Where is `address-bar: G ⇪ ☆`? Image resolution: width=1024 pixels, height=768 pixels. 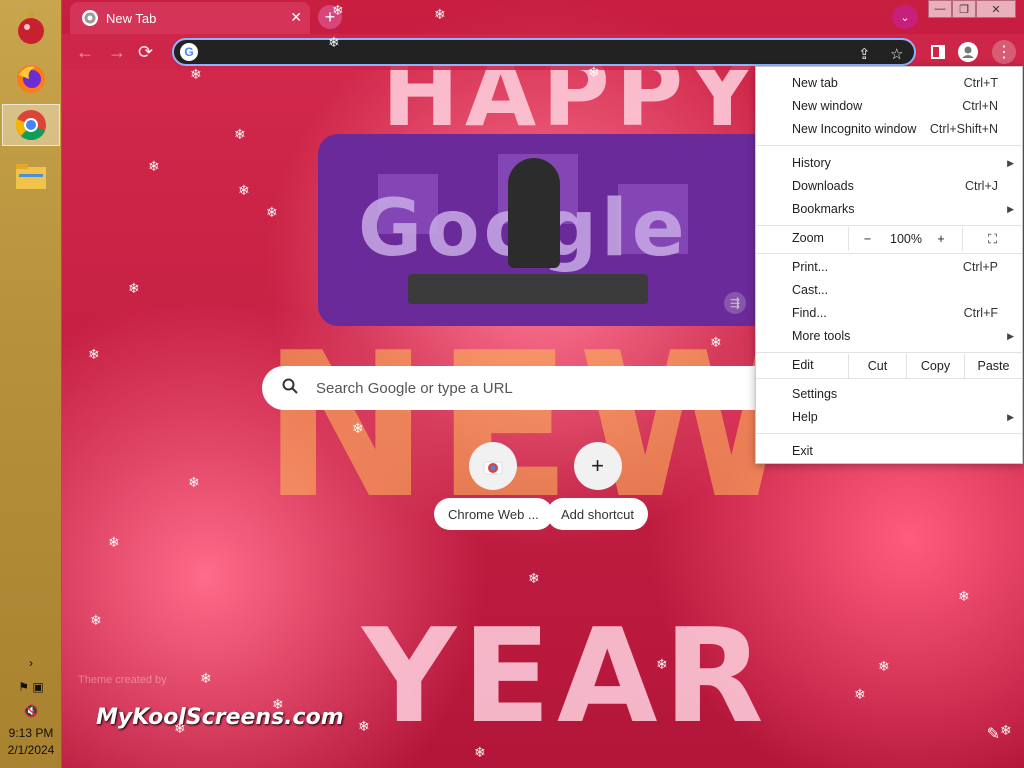
address-bar: G ⇪ ☆ is located at coordinates (544, 52).